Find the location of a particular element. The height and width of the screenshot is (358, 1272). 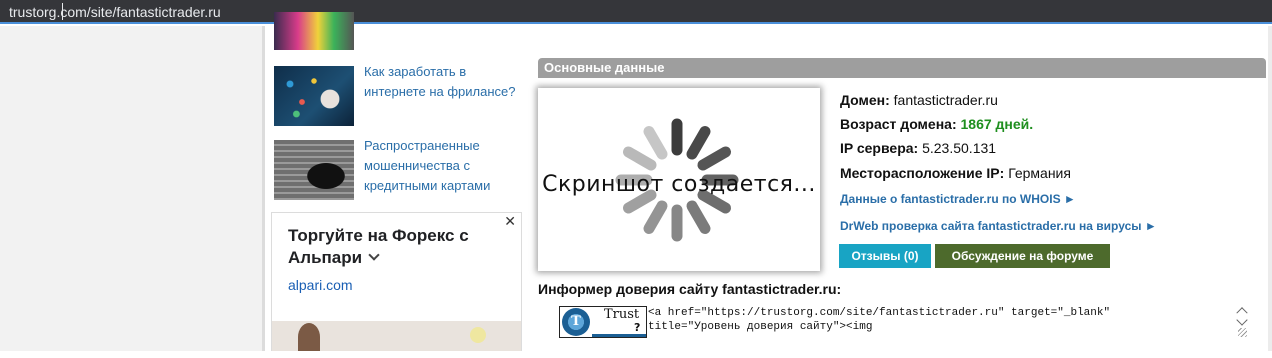

info-ip-value: 5.23.50.131 is located at coordinates (959, 148).